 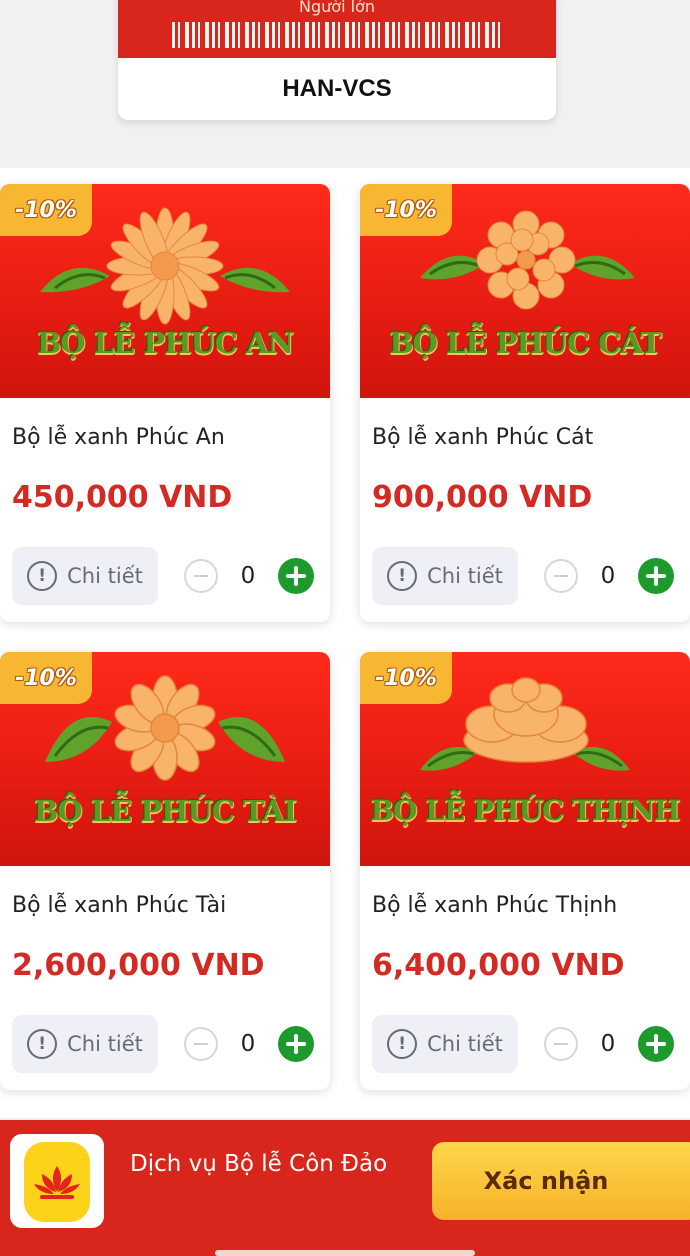 I want to click on confirm-button: Xác nhận, so click(x=561, y=1181).